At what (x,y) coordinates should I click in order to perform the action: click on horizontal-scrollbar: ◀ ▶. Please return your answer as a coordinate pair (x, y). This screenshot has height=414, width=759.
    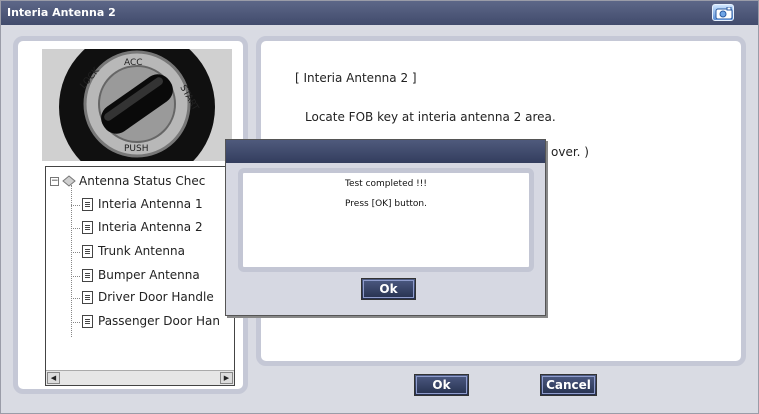
    Looking at the image, I should click on (140, 377).